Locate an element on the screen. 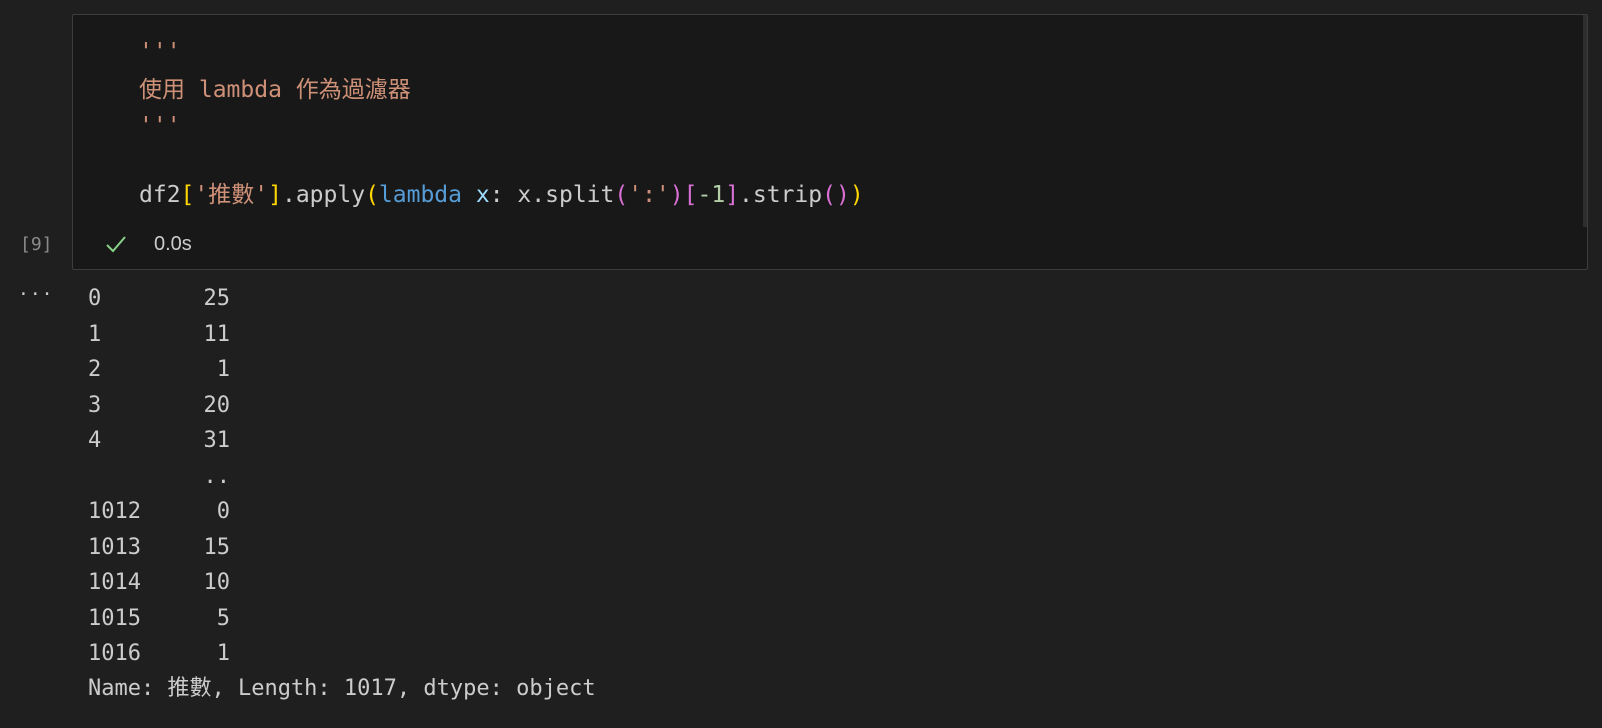  row-value: 5 is located at coordinates (223, 618).